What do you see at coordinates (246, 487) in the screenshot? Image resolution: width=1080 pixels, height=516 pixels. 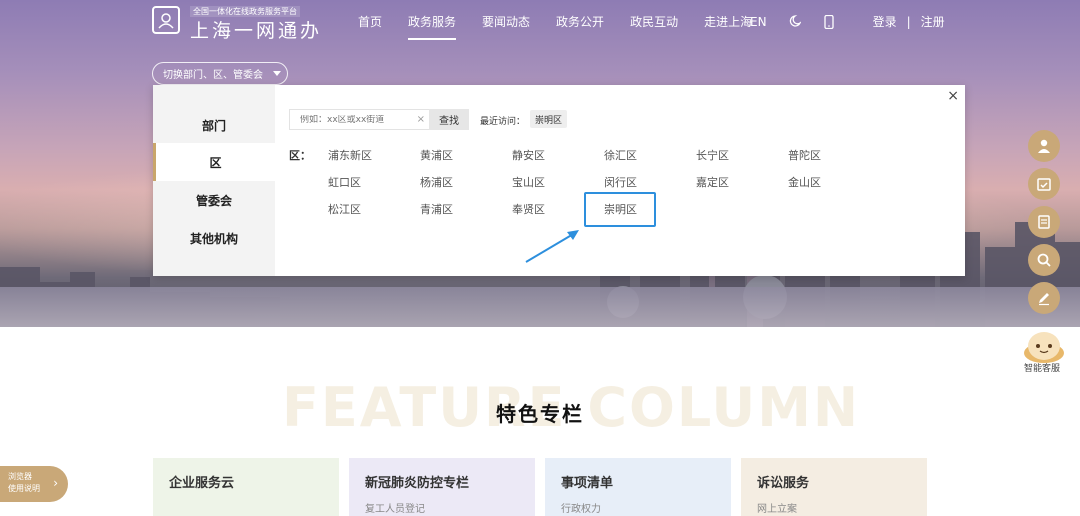 I see `feature-card-enterprise: 企业服务云` at bounding box center [246, 487].